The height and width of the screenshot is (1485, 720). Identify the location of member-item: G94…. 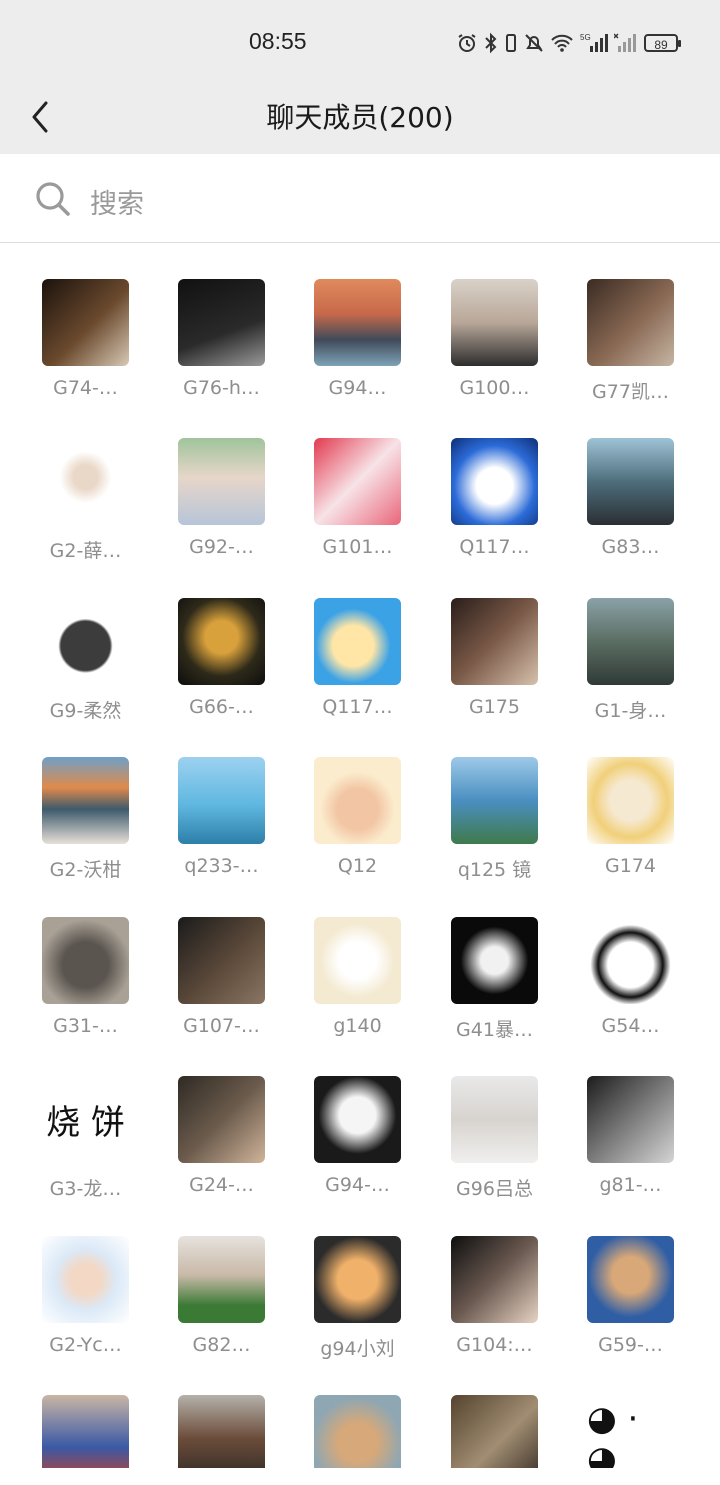
(344, 324).